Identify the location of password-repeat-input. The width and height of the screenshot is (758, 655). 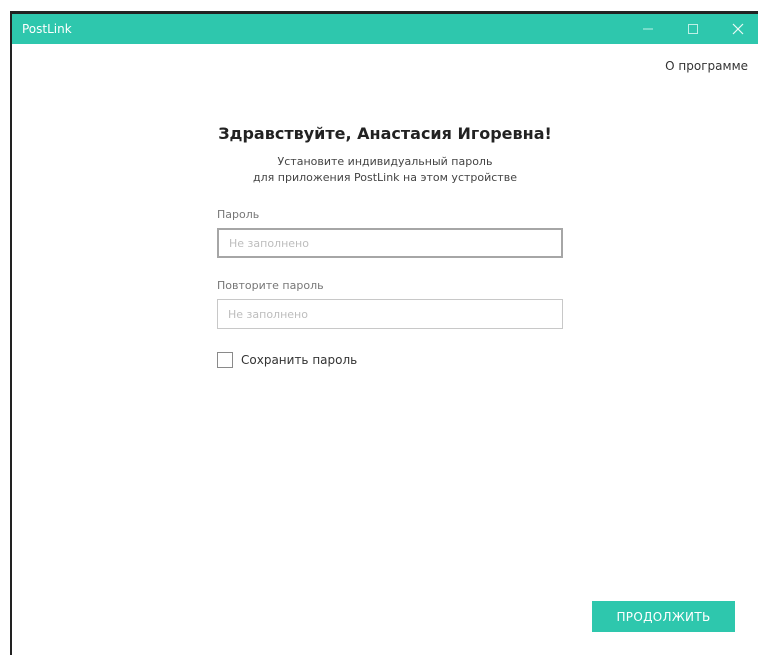
(390, 314).